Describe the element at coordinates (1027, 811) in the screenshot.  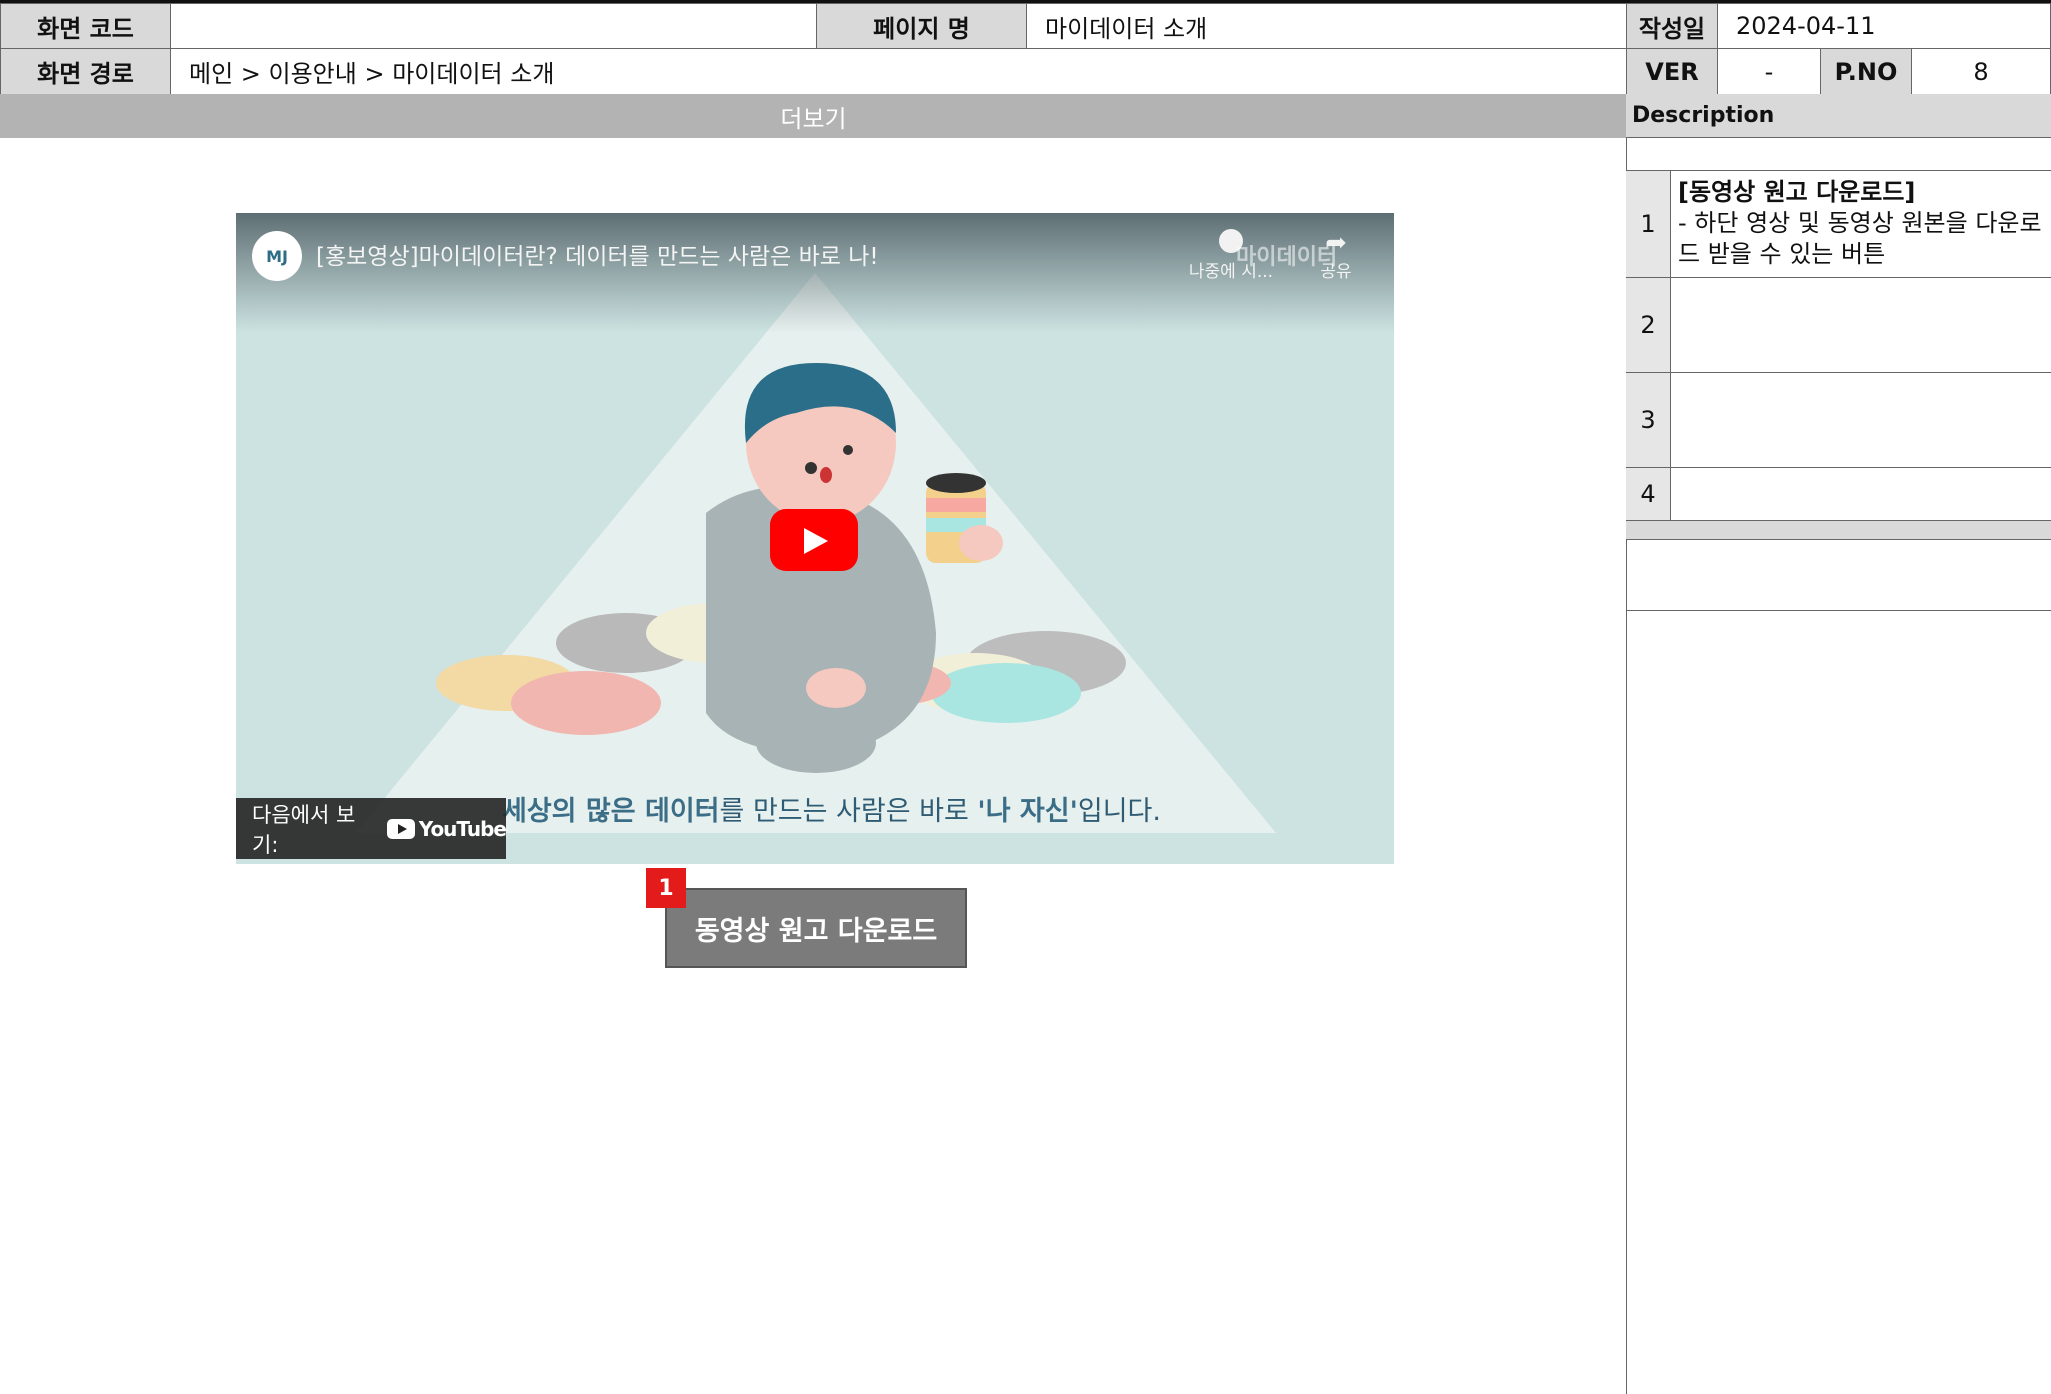
I see `subtitle-bold-2: '나 자신'` at that location.